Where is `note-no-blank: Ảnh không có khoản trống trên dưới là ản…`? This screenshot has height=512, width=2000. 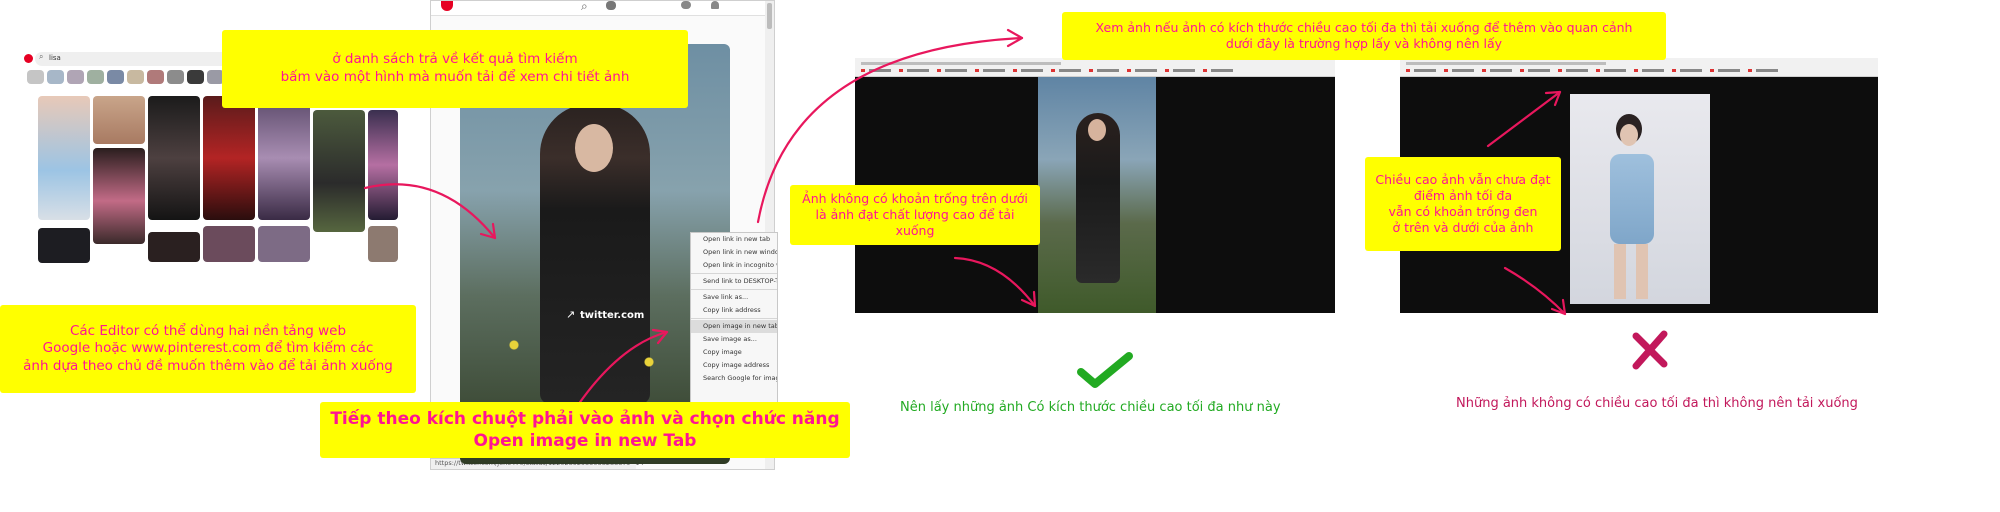
note-no-blank: Ảnh không có khoản trống trên dưới là ản… is located at coordinates (915, 215).